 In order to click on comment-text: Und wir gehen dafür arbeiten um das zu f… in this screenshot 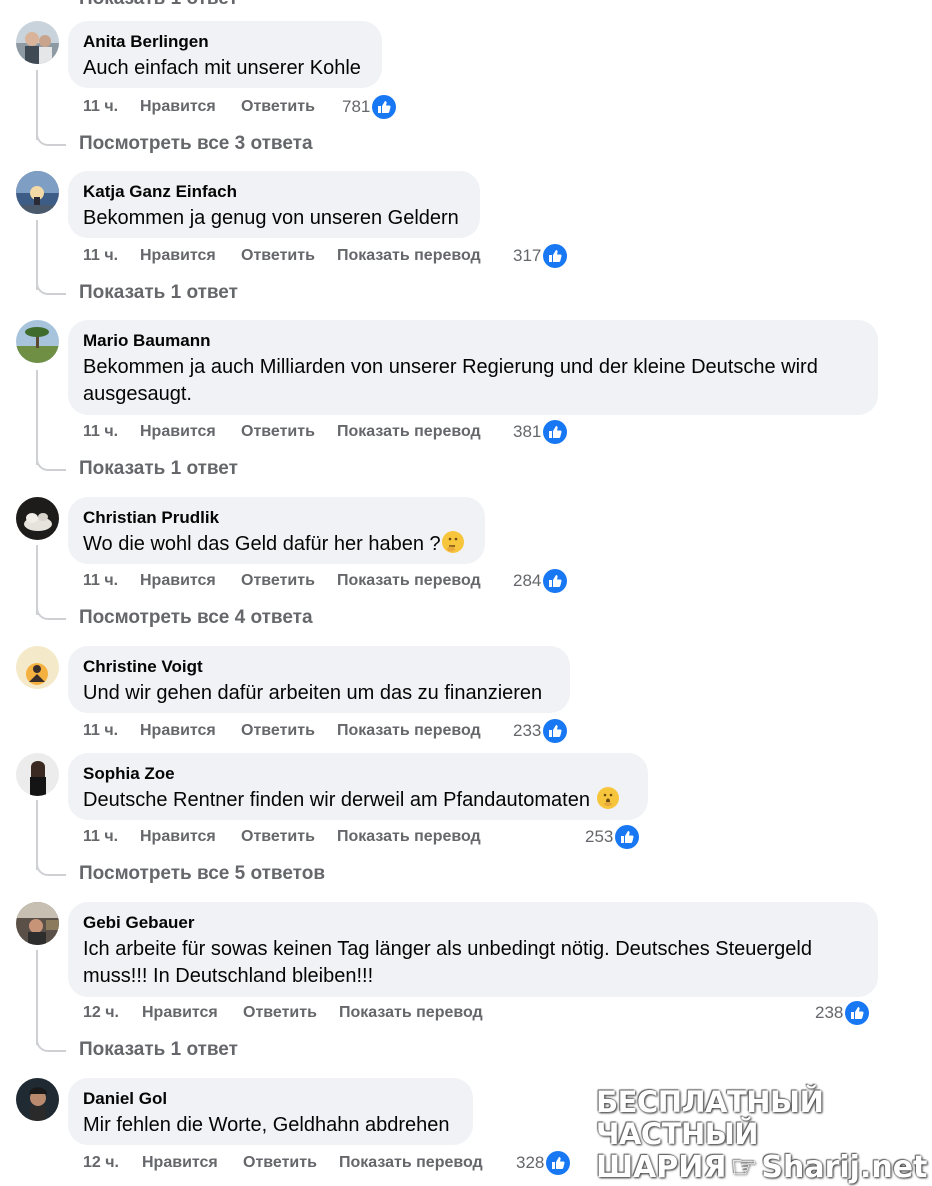, I will do `click(313, 693)`.